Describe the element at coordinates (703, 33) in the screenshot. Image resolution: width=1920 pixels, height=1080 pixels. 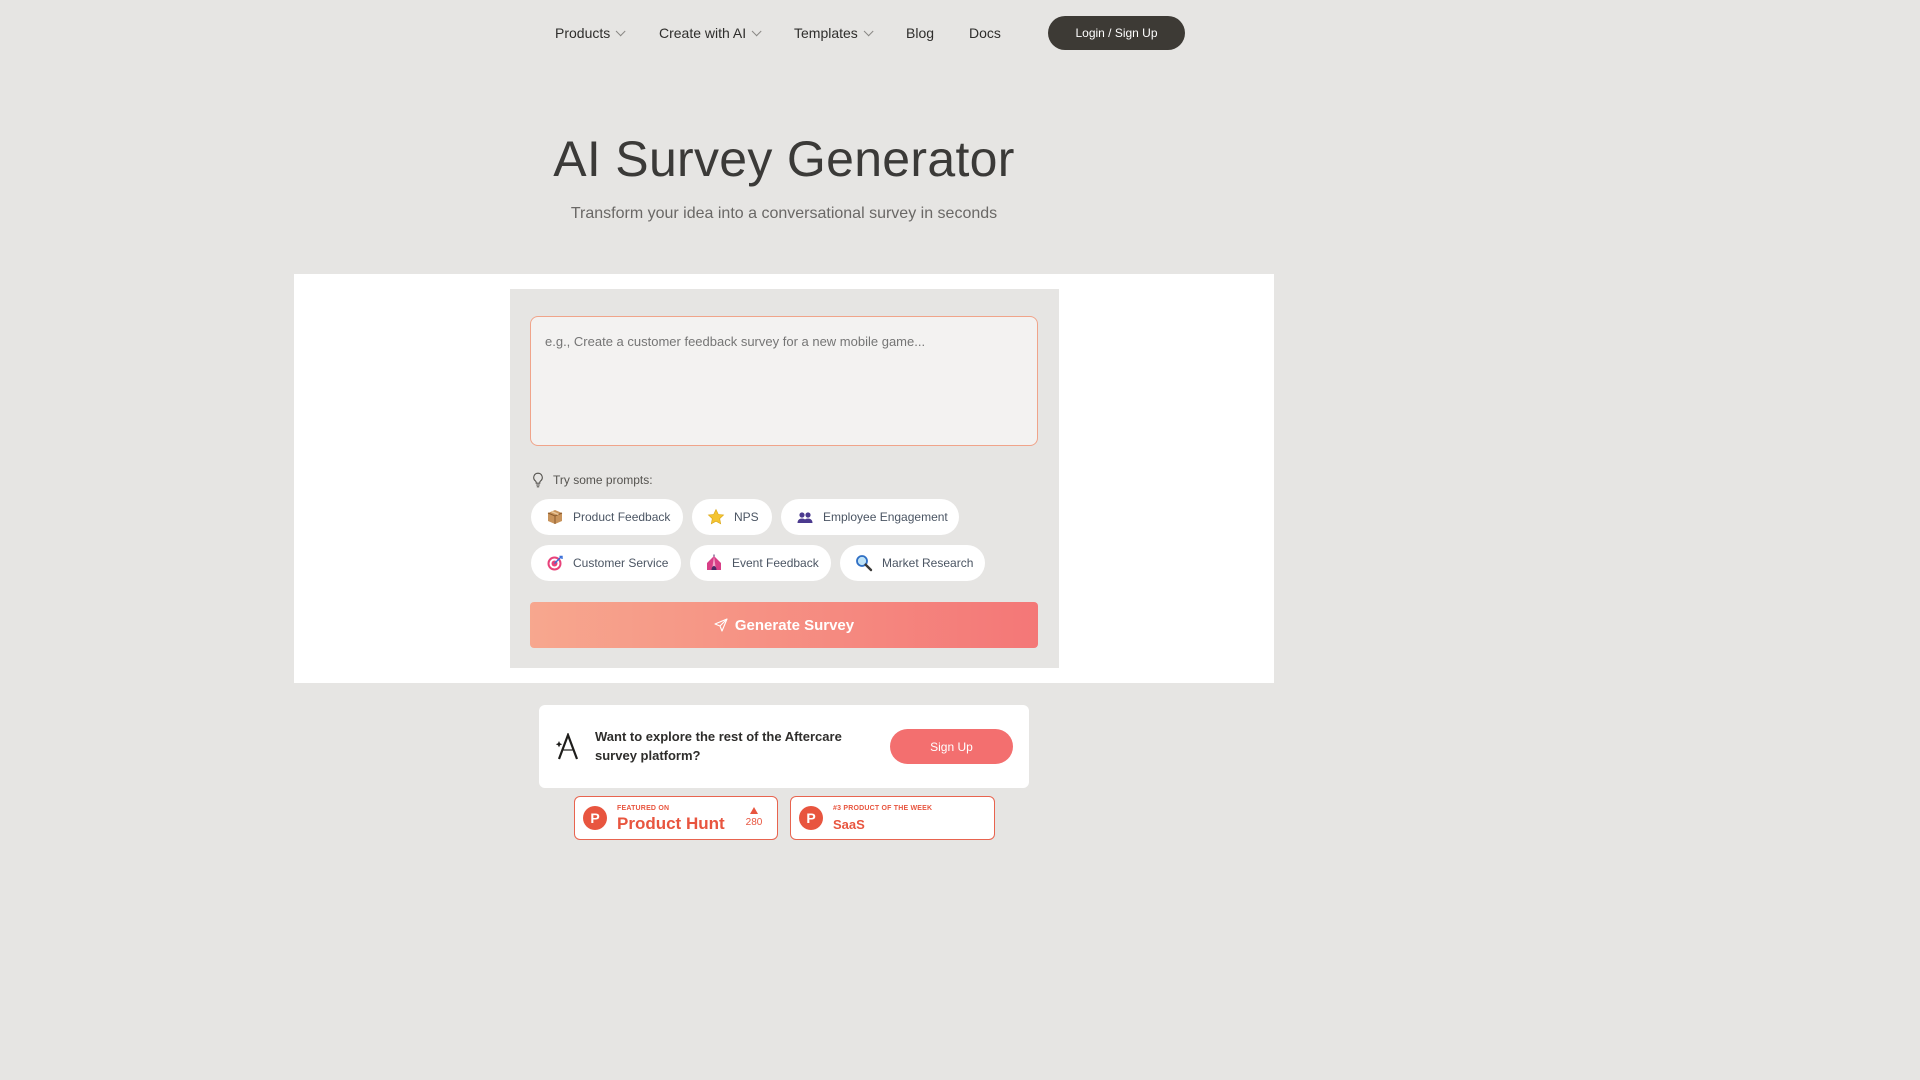
I see `nav-create-with-ai-label: Create with AI` at that location.